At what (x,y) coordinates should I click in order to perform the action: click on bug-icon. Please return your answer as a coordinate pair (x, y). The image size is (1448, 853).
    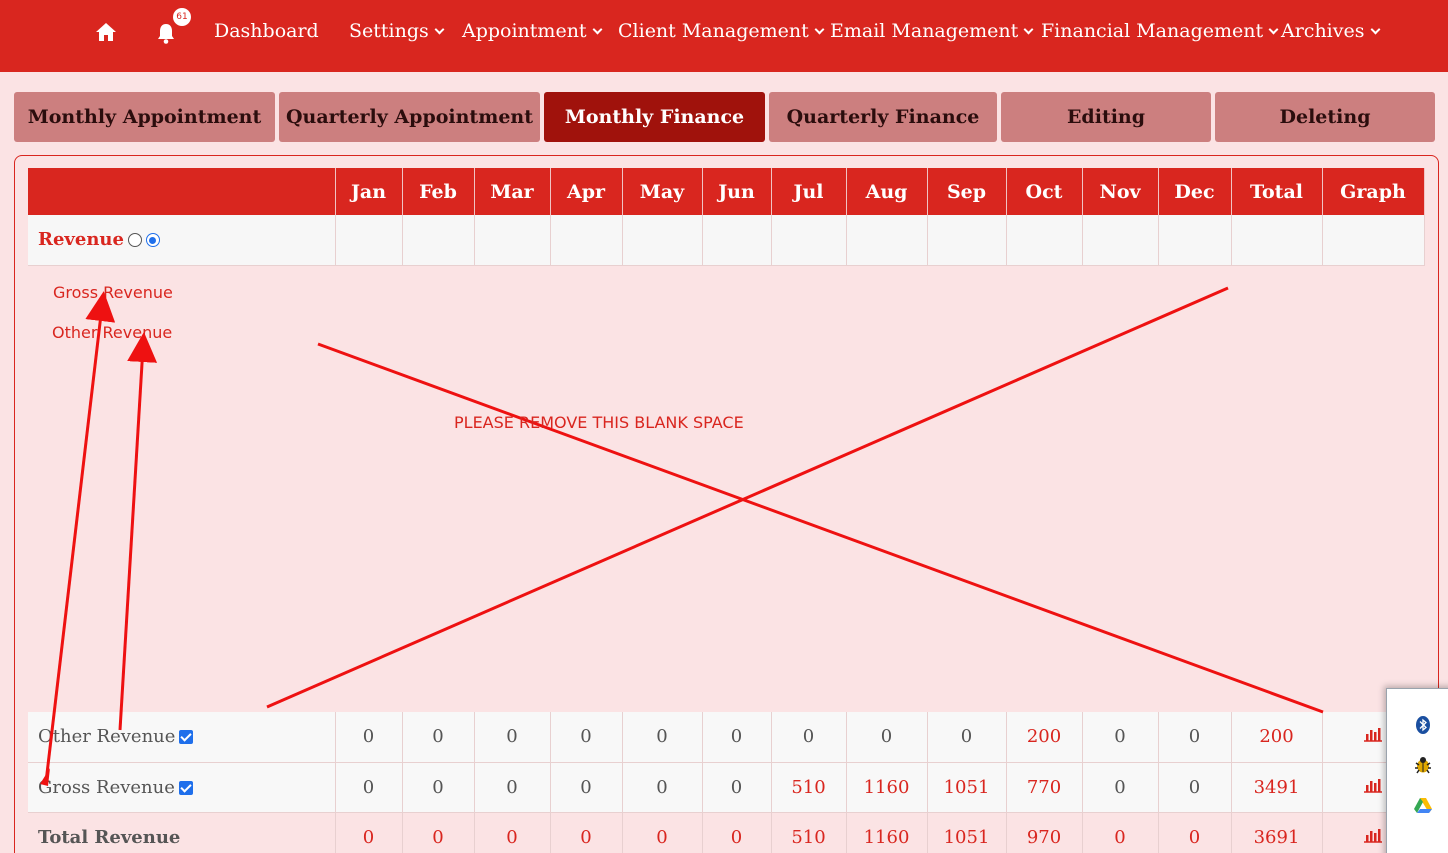
    Looking at the image, I should click on (1423, 765).